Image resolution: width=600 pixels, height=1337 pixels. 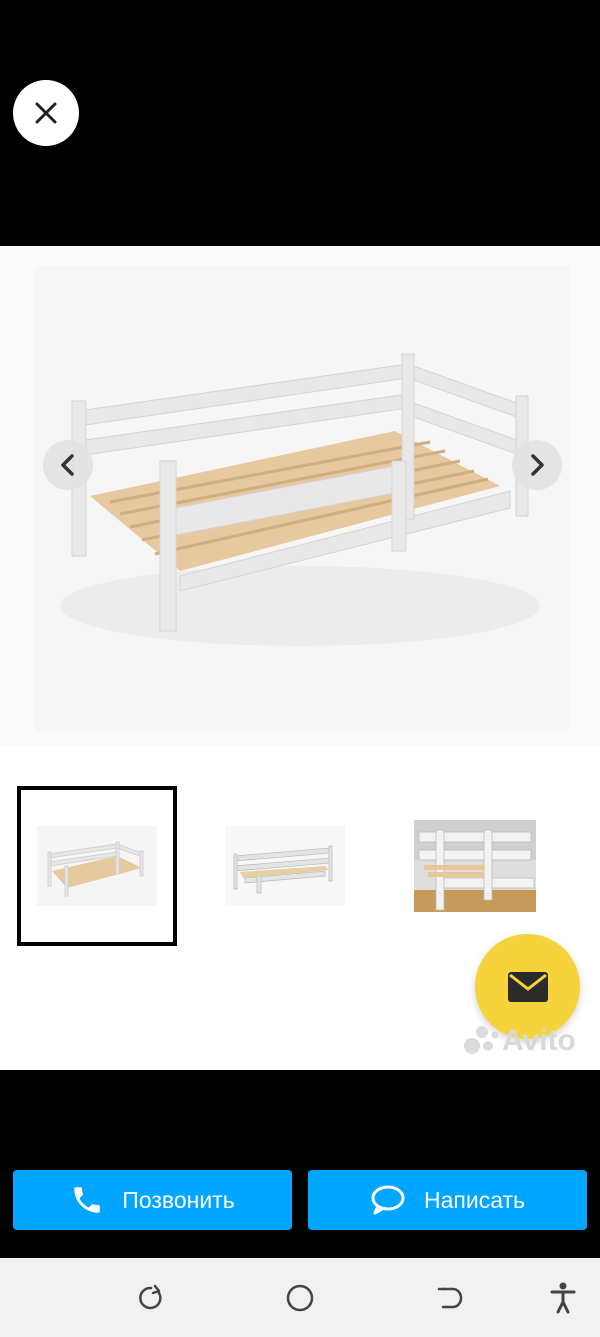 I want to click on phone-icon, so click(x=87, y=1200).